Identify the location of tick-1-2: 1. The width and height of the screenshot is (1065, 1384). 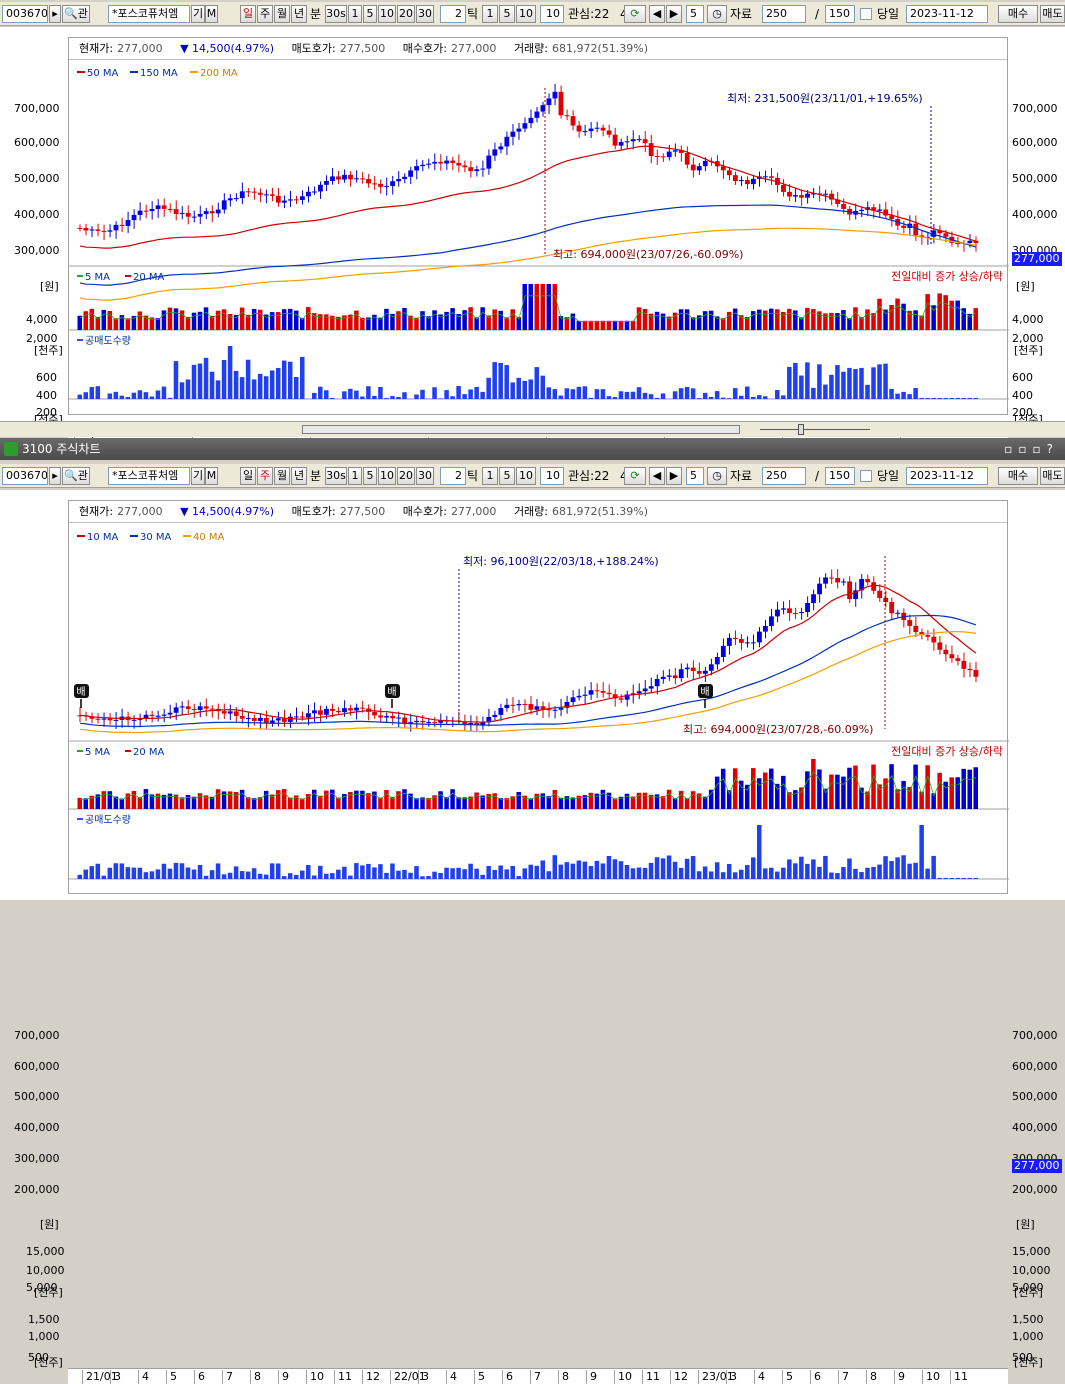
(490, 476).